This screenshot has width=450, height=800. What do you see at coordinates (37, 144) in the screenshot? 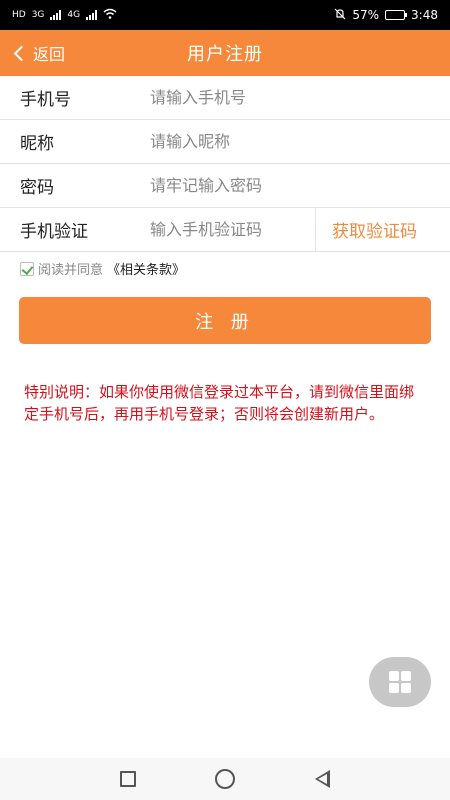
I see `nickname-label: 昵称` at bounding box center [37, 144].